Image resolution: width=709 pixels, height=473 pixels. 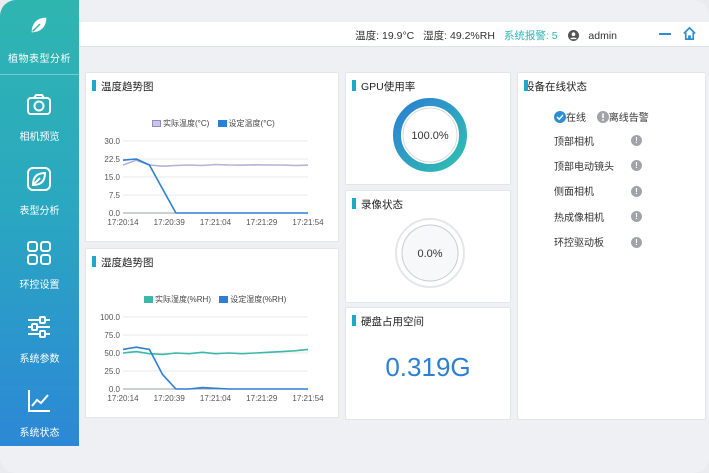 I want to click on device-row: 环控驱动板, so click(x=579, y=241).